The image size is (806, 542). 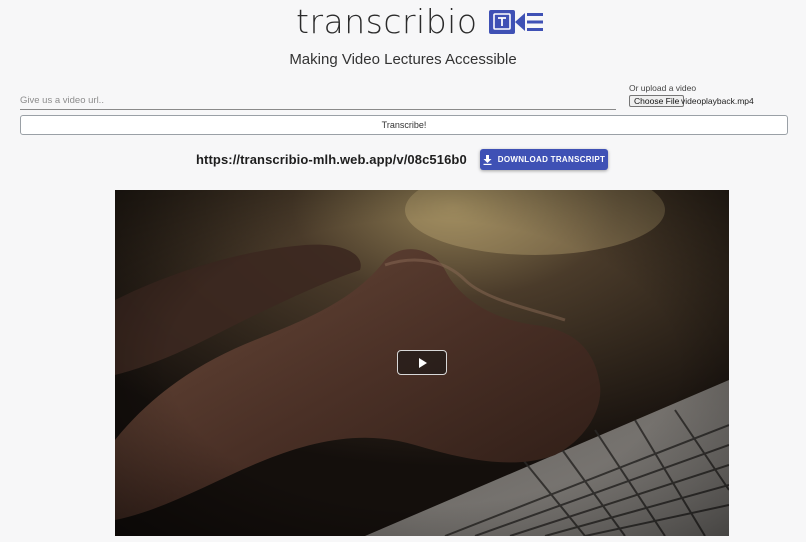 I want to click on transcribe-button: Transcribe!, so click(x=404, y=125).